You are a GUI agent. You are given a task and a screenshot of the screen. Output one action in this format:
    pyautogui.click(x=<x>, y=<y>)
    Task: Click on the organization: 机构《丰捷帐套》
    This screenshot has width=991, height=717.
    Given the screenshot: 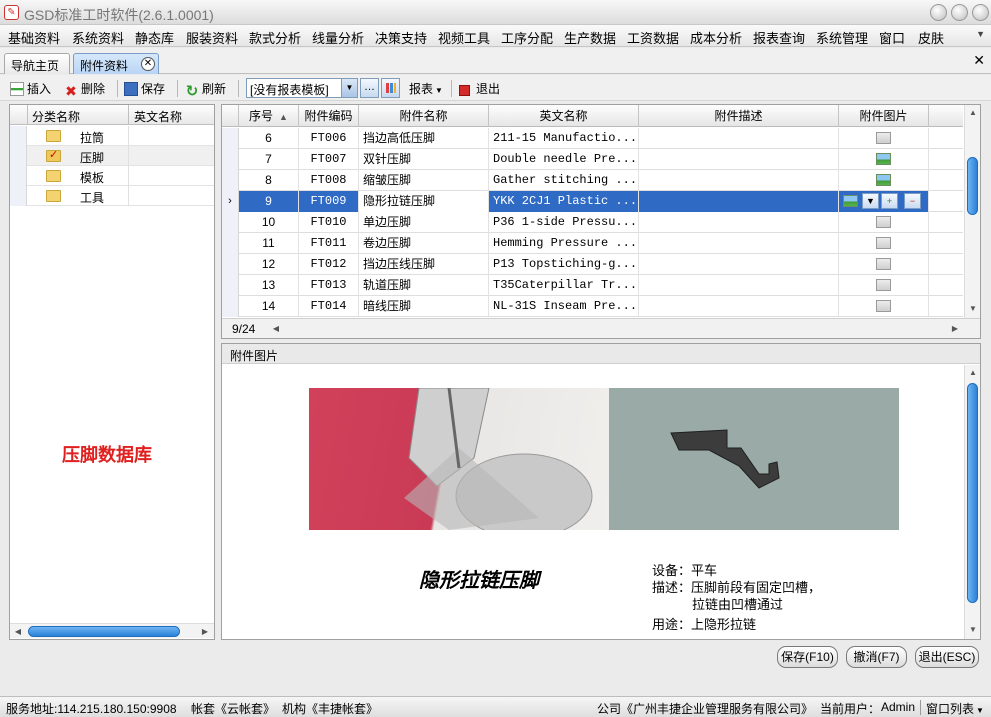 What is the action you would take?
    pyautogui.click(x=330, y=709)
    